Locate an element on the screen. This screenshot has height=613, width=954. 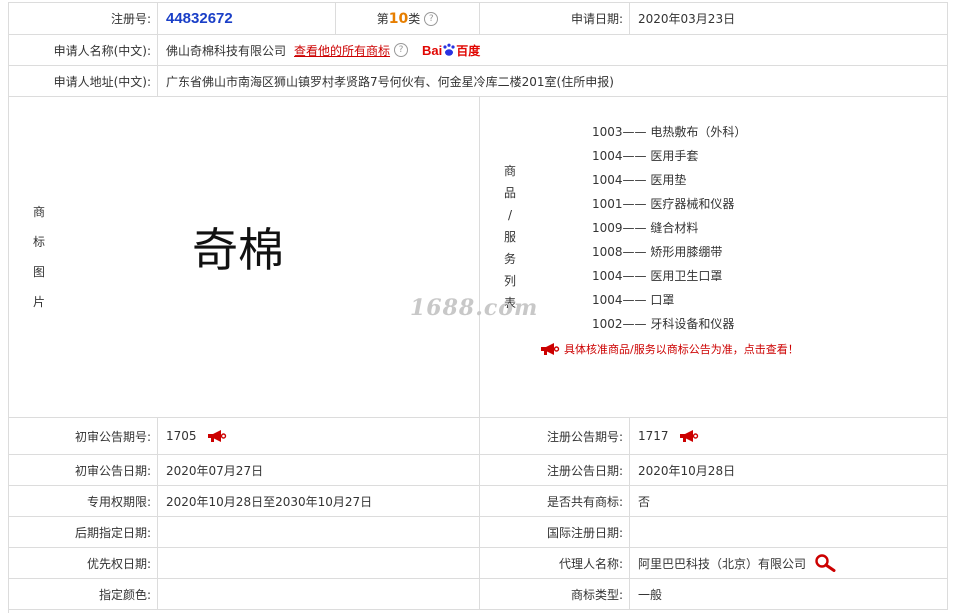
baidu-search-link: Bai 百度 is located at coordinates (451, 50).